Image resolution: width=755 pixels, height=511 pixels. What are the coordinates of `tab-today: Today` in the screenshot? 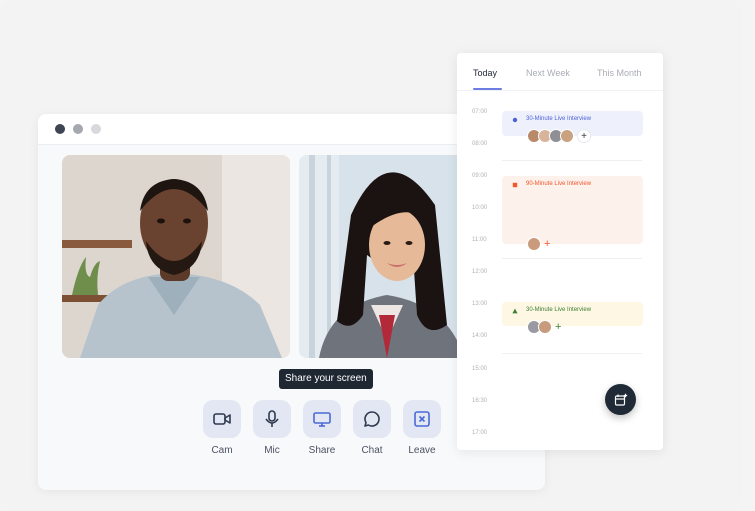 It's located at (485, 73).